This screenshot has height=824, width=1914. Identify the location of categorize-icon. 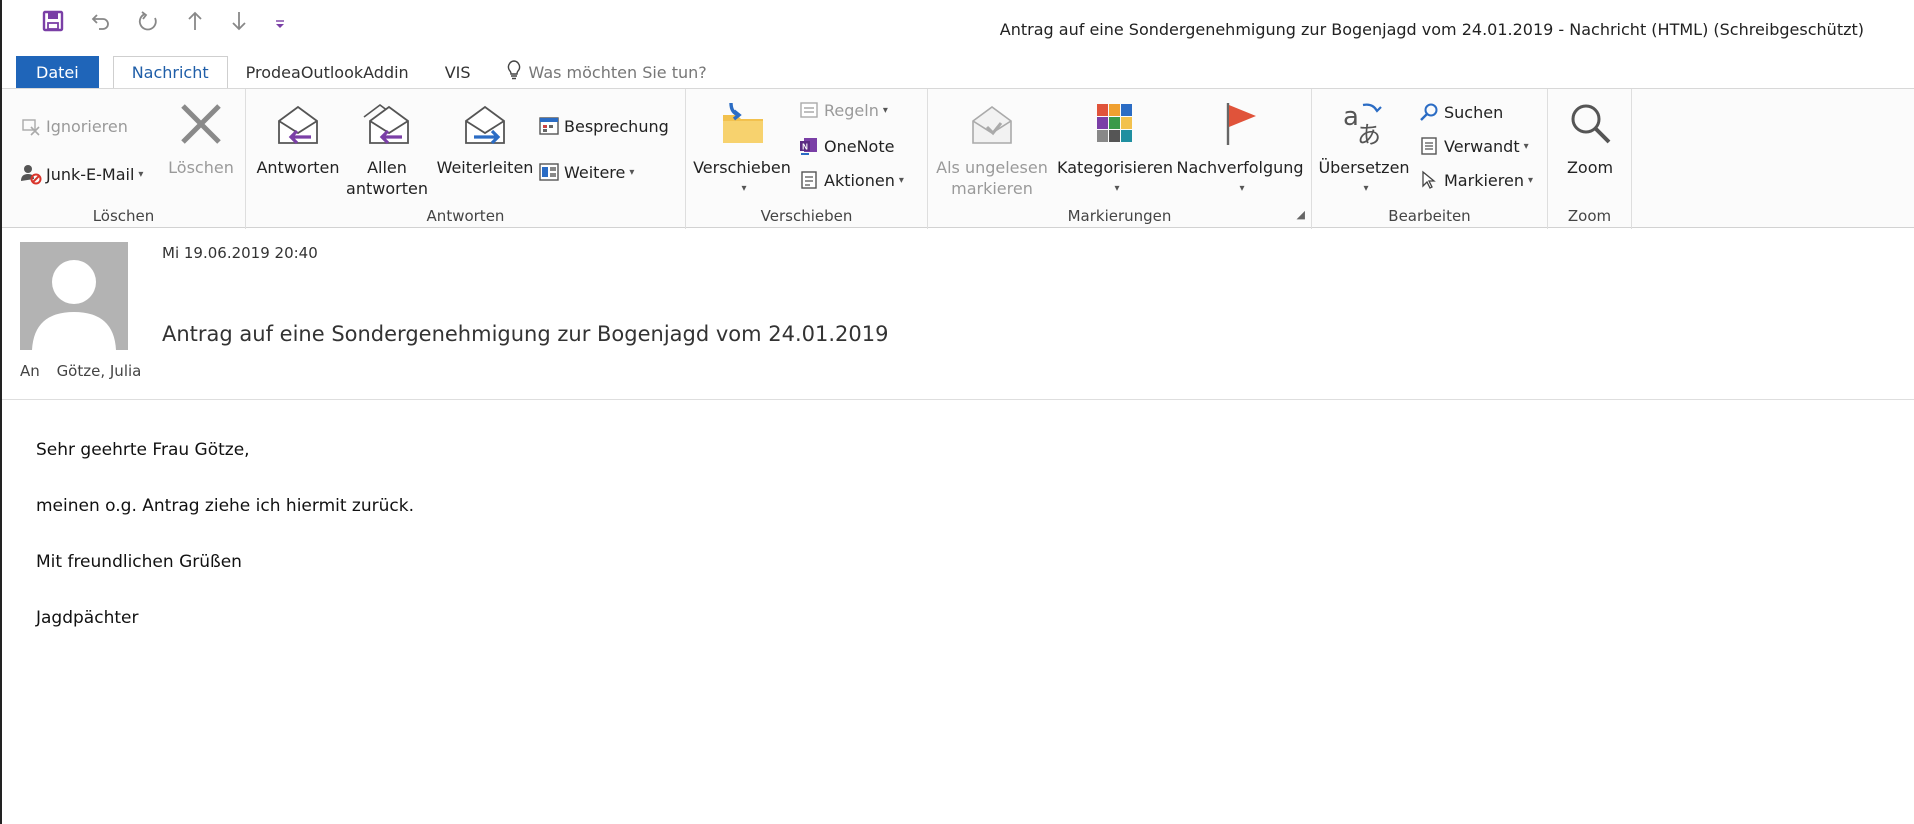
(1115, 124).